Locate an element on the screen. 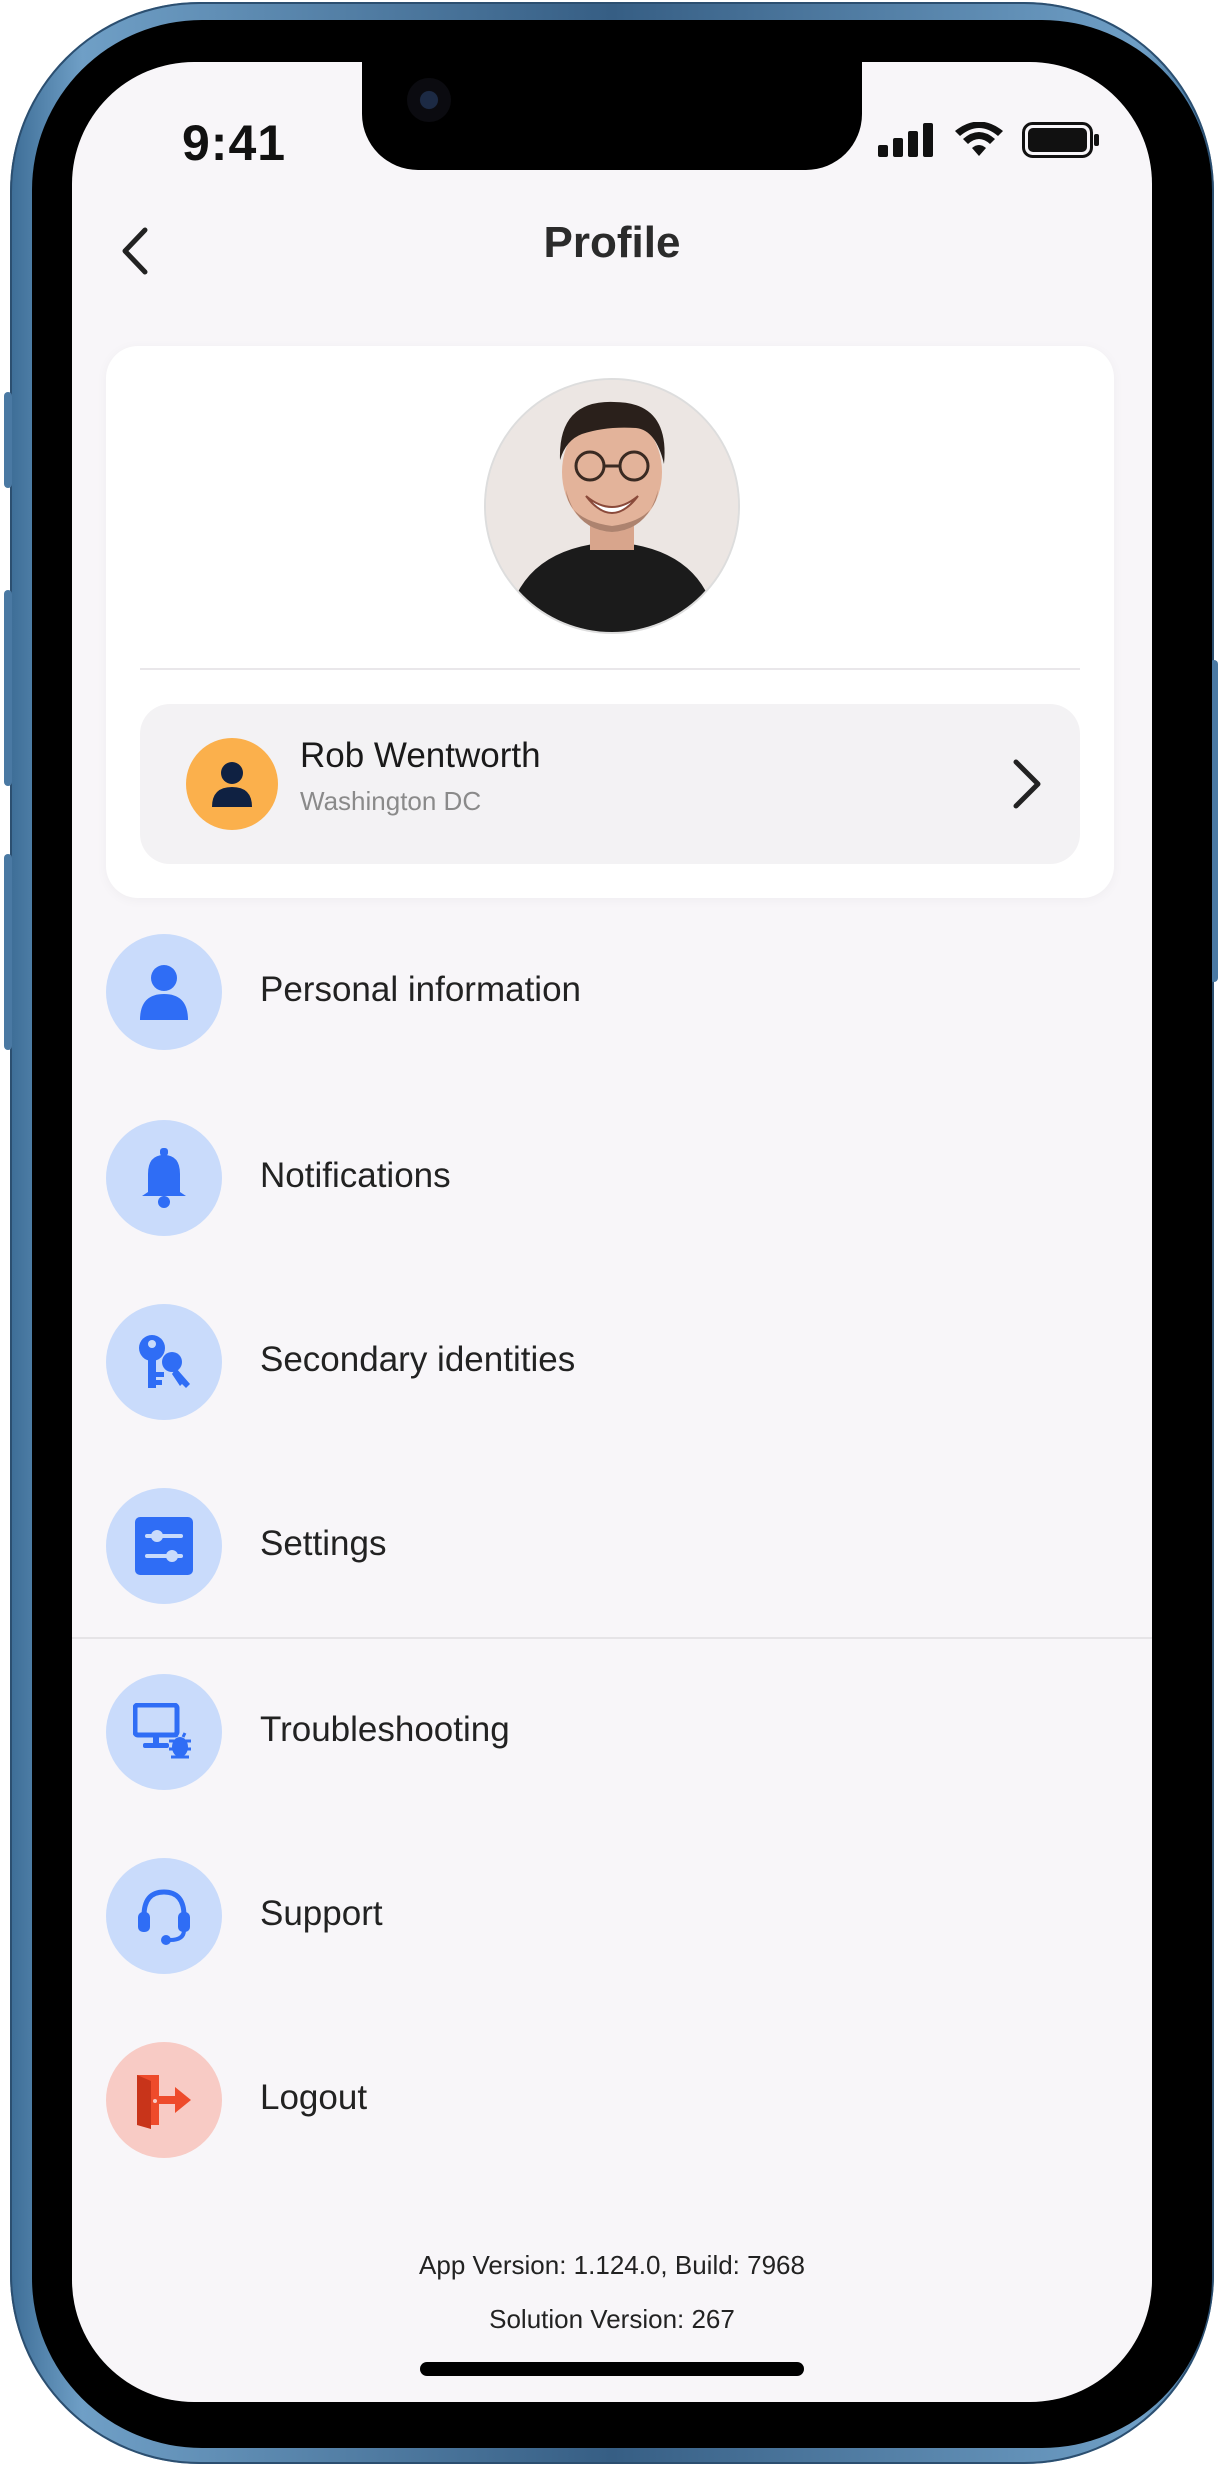 The width and height of the screenshot is (1224, 2466). sliders-icon is located at coordinates (164, 1546).